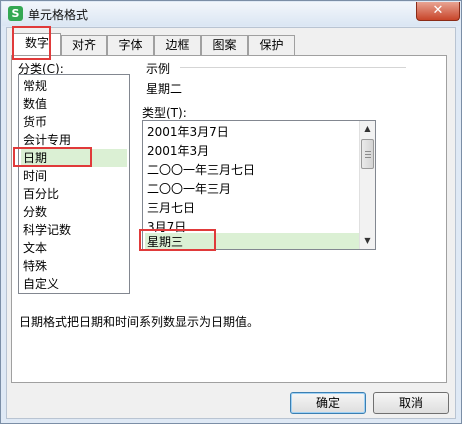  I want to click on category-date-highlight, so click(52, 157).